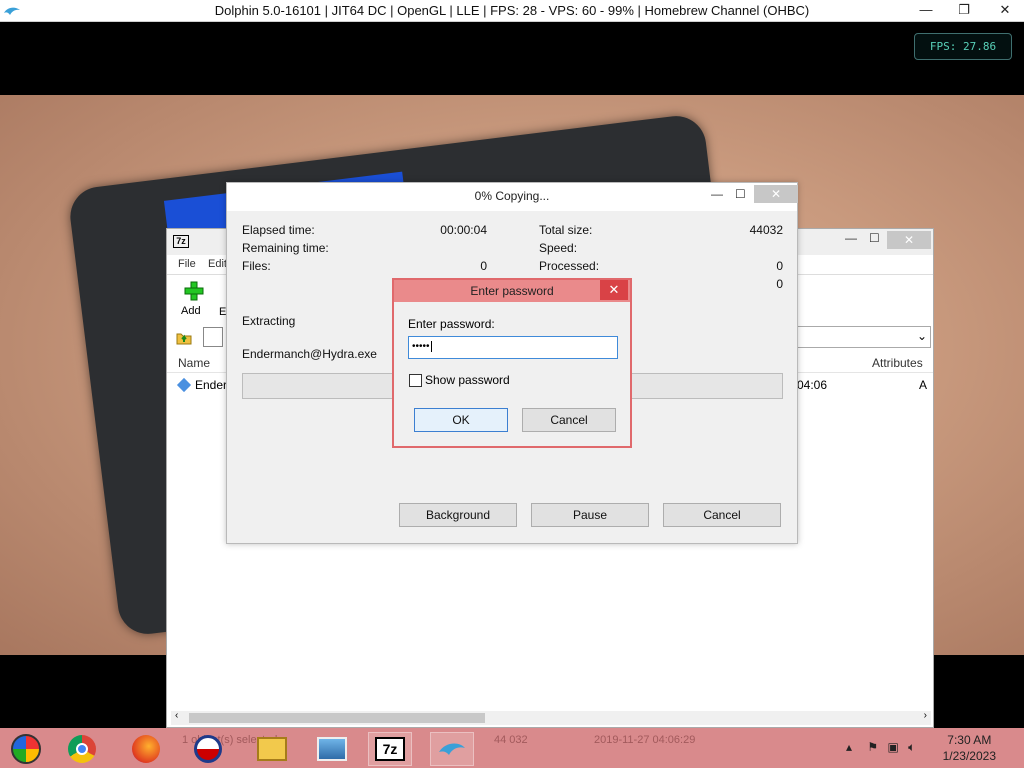  I want to click on firefox-icon, so click(146, 749).